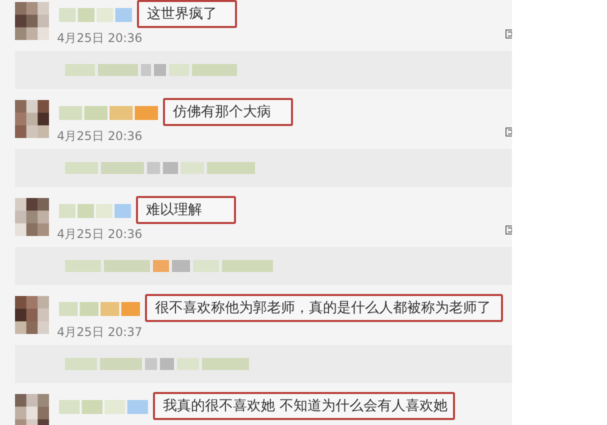  I want to click on comment-text: 这世界疯了, so click(187, 14).